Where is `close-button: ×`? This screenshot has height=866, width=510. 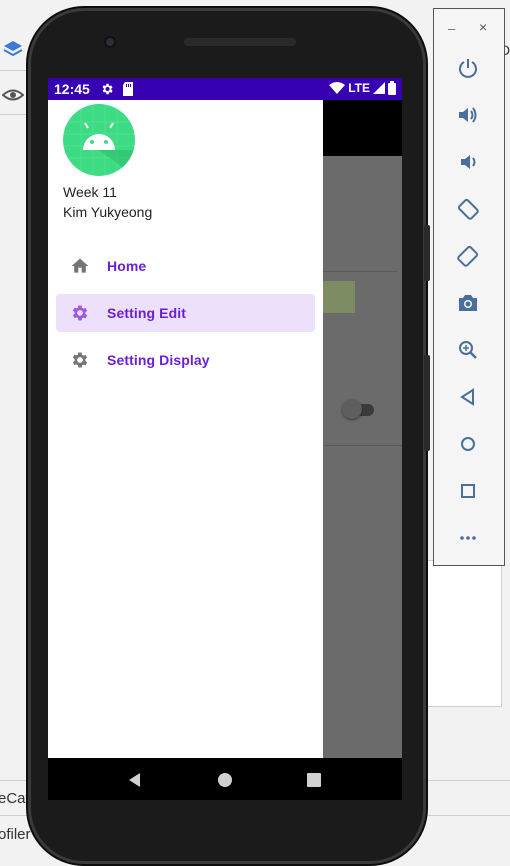
close-button: × is located at coordinates (483, 27).